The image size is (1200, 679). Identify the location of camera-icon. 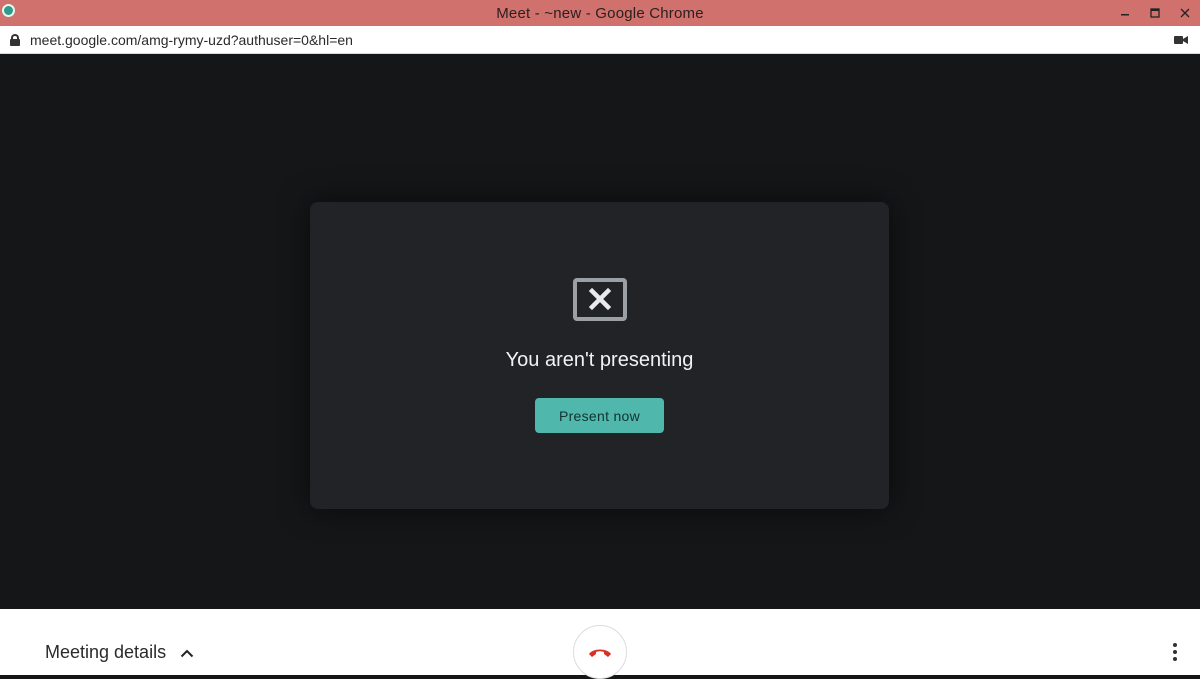
(1181, 40).